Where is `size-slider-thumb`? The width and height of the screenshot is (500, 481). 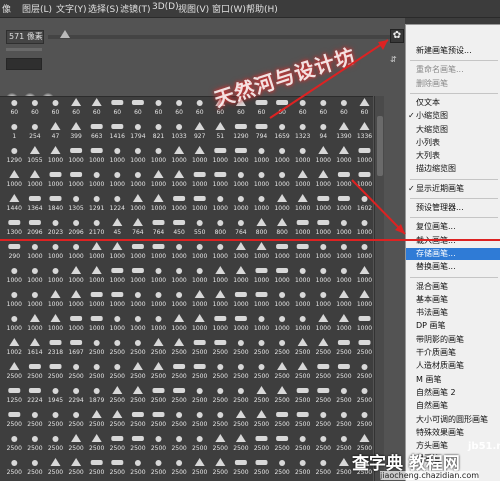 size-slider-thumb is located at coordinates (65, 34).